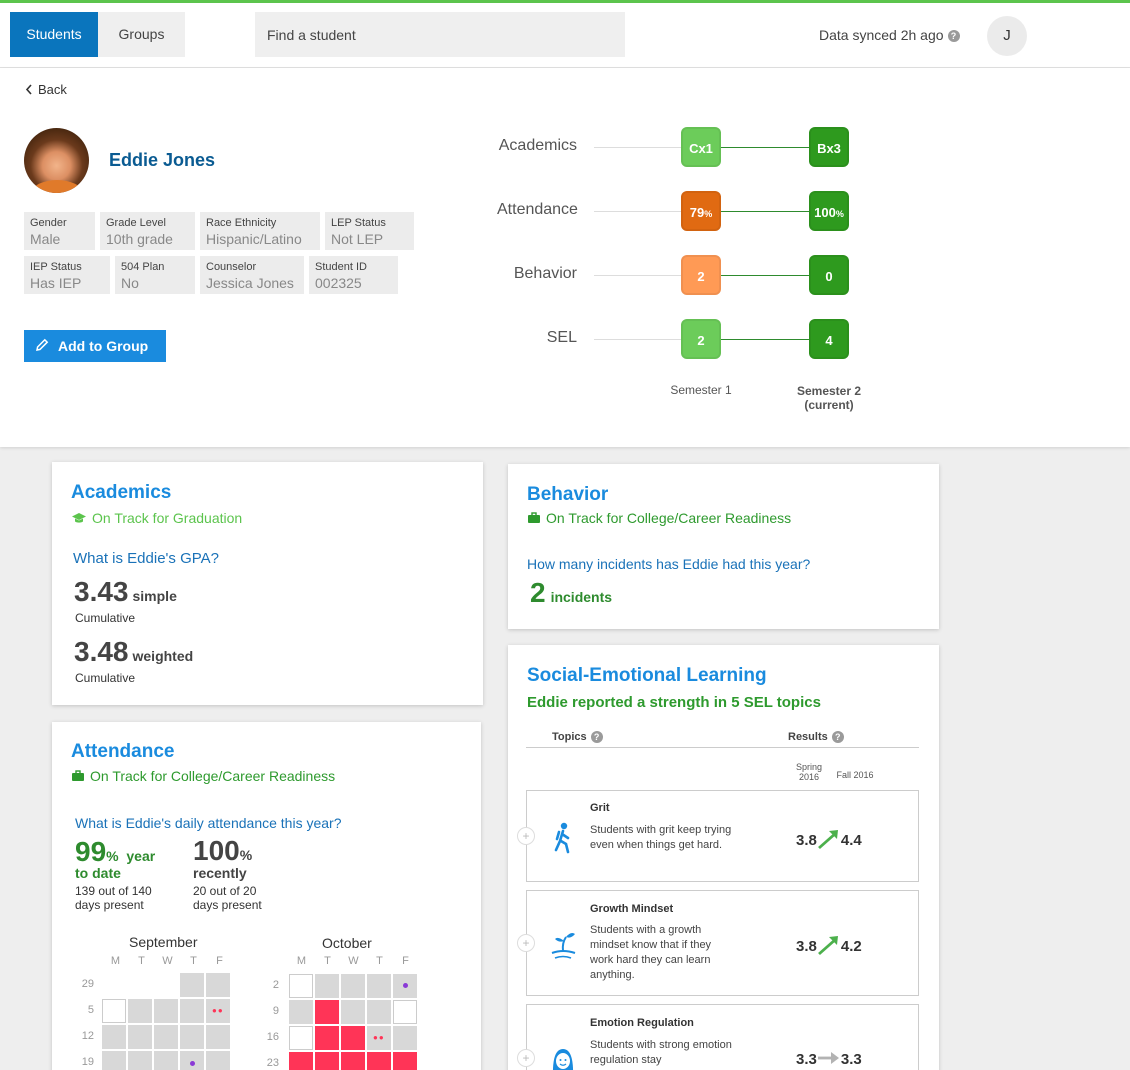 The height and width of the screenshot is (1070, 1130). I want to click on back-link: Back, so click(46, 89).